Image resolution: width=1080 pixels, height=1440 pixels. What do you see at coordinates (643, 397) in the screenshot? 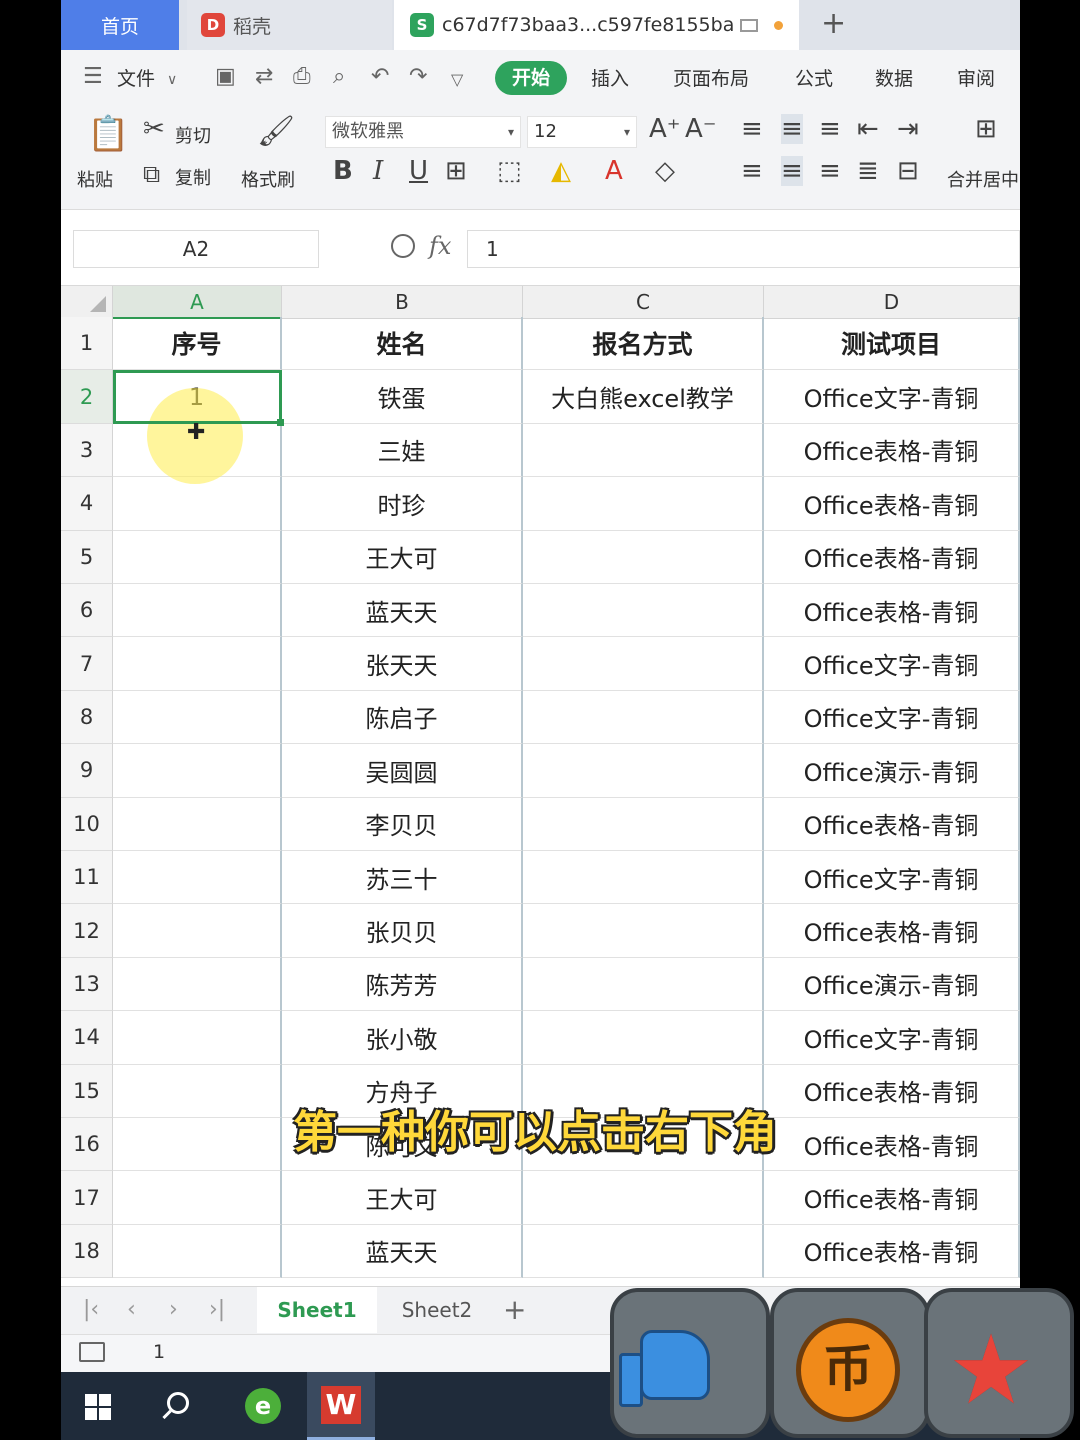
I see `cell-c2: 大白熊excel教学` at bounding box center [643, 397].